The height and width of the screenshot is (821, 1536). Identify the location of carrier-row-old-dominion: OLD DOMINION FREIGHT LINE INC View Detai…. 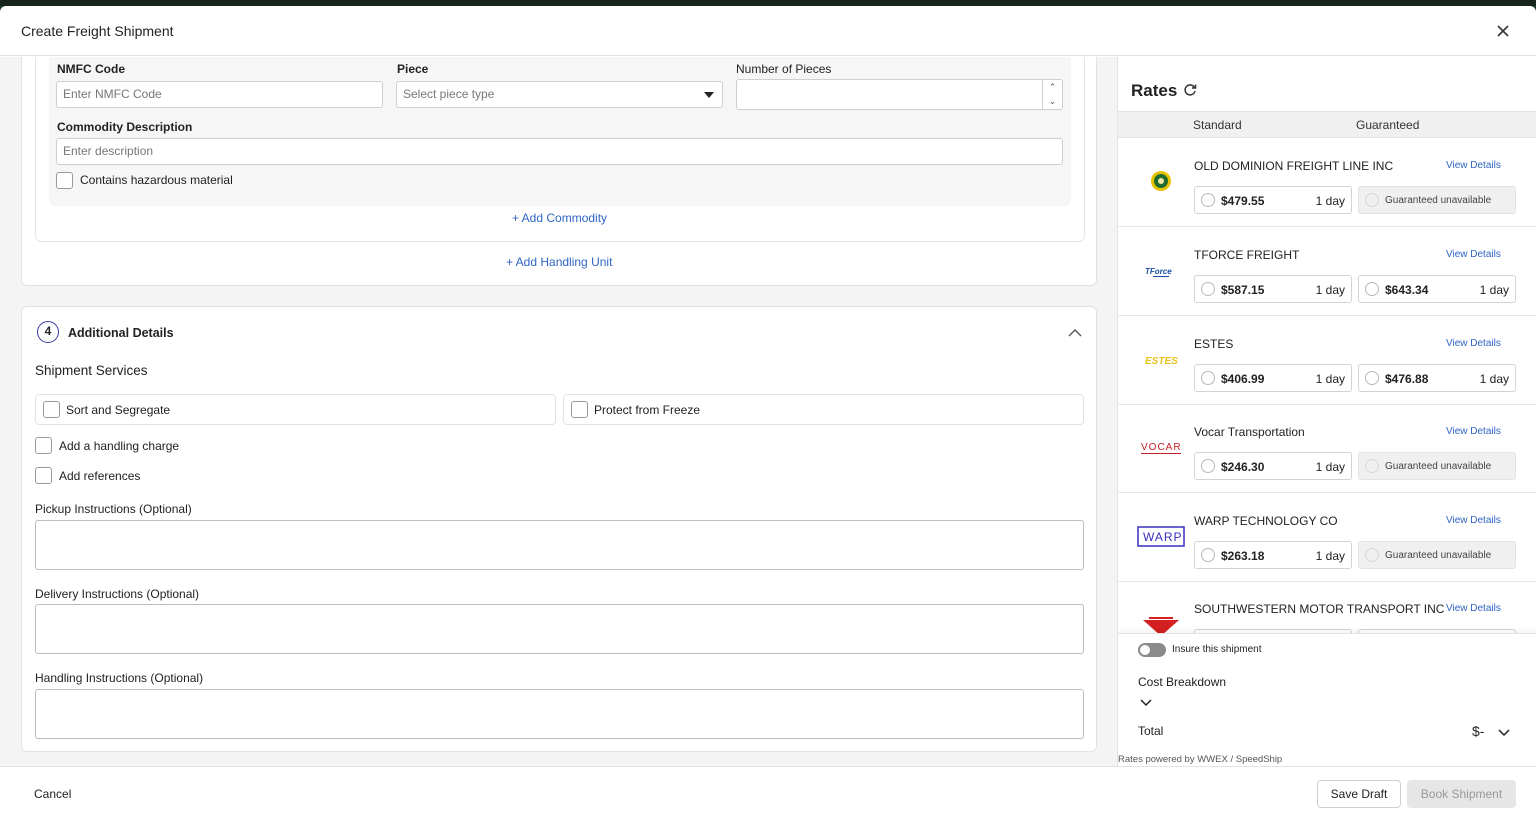
(1327, 183).